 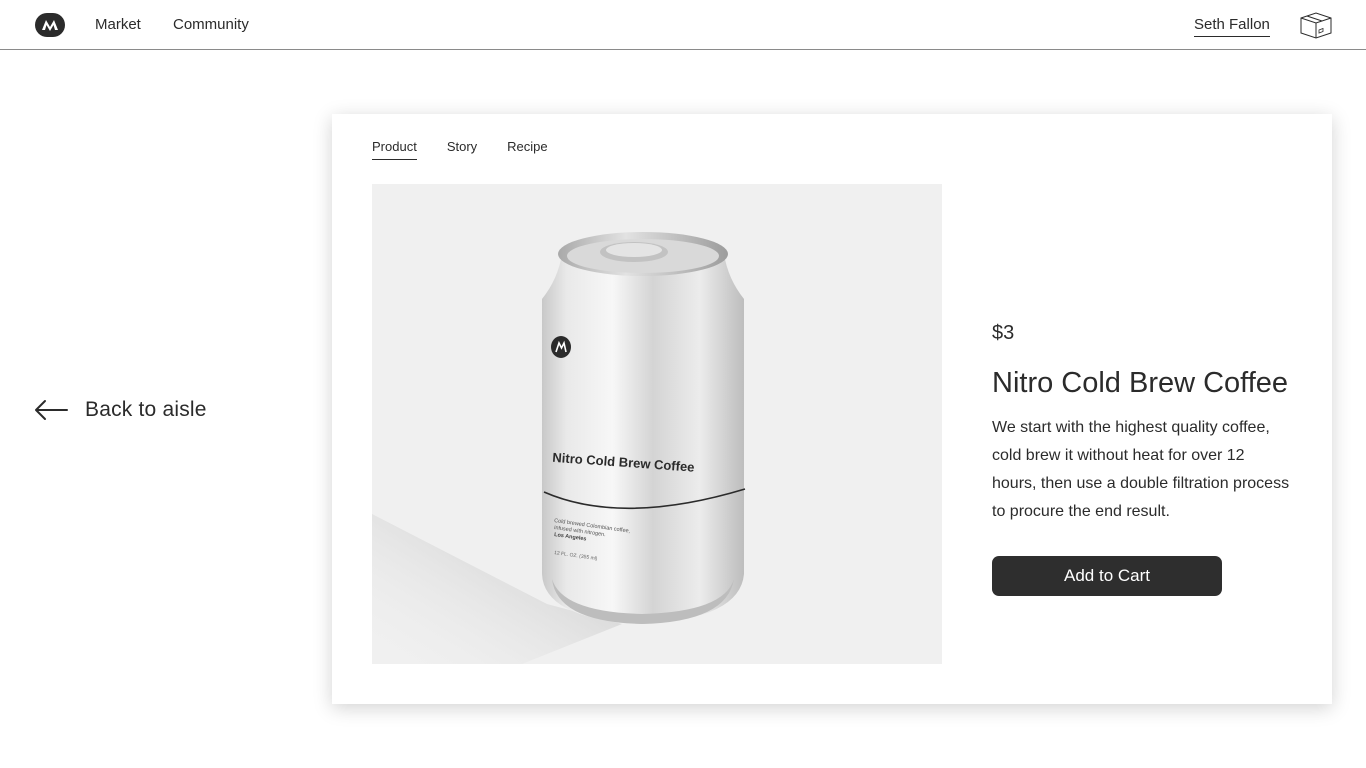 I want to click on m-logo-glyph, so click(x=50, y=25).